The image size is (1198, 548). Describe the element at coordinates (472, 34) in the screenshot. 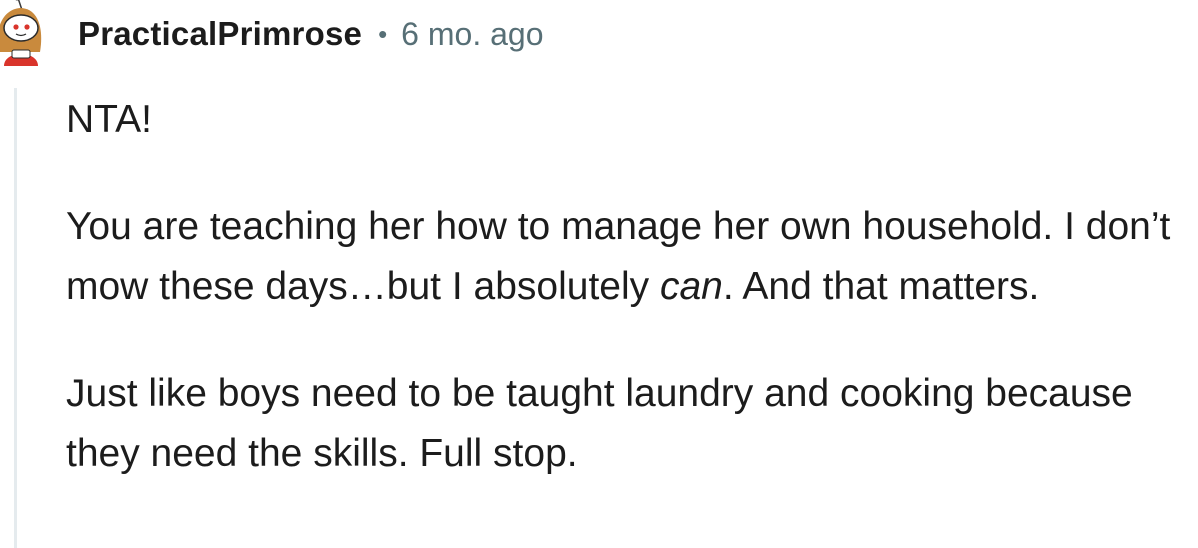

I see `comment-timestamp: 6 mo. ago` at that location.